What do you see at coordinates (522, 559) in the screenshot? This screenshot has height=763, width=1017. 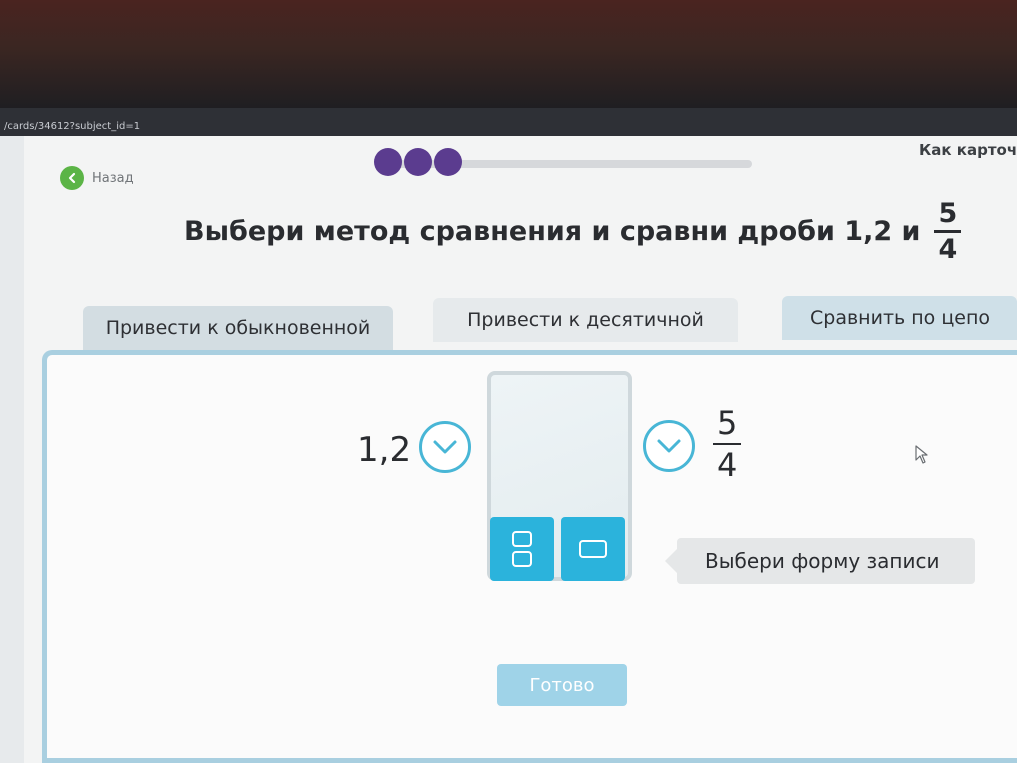 I see `fraction-format-icon-denominator` at bounding box center [522, 559].